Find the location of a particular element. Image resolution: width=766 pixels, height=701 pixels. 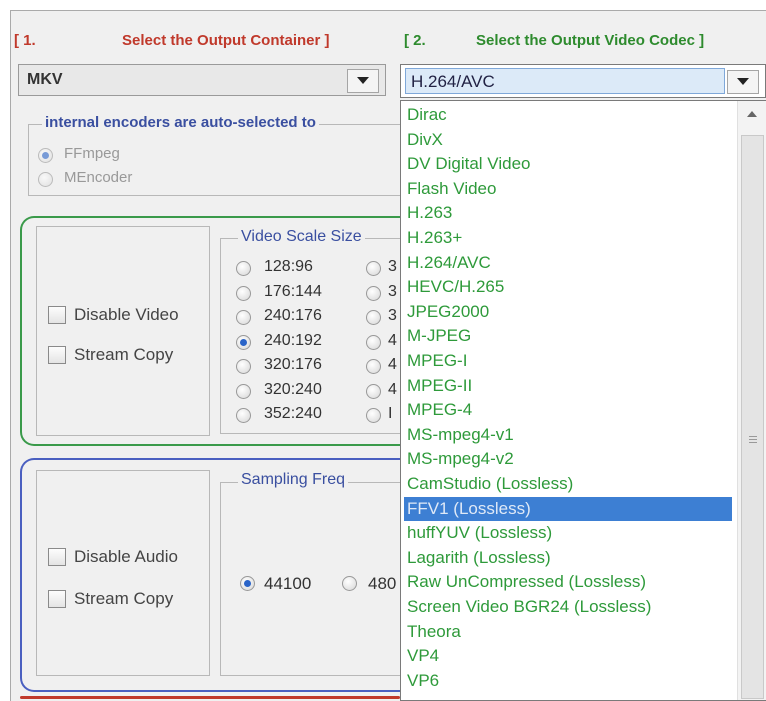

video-options-box is located at coordinates (123, 331).